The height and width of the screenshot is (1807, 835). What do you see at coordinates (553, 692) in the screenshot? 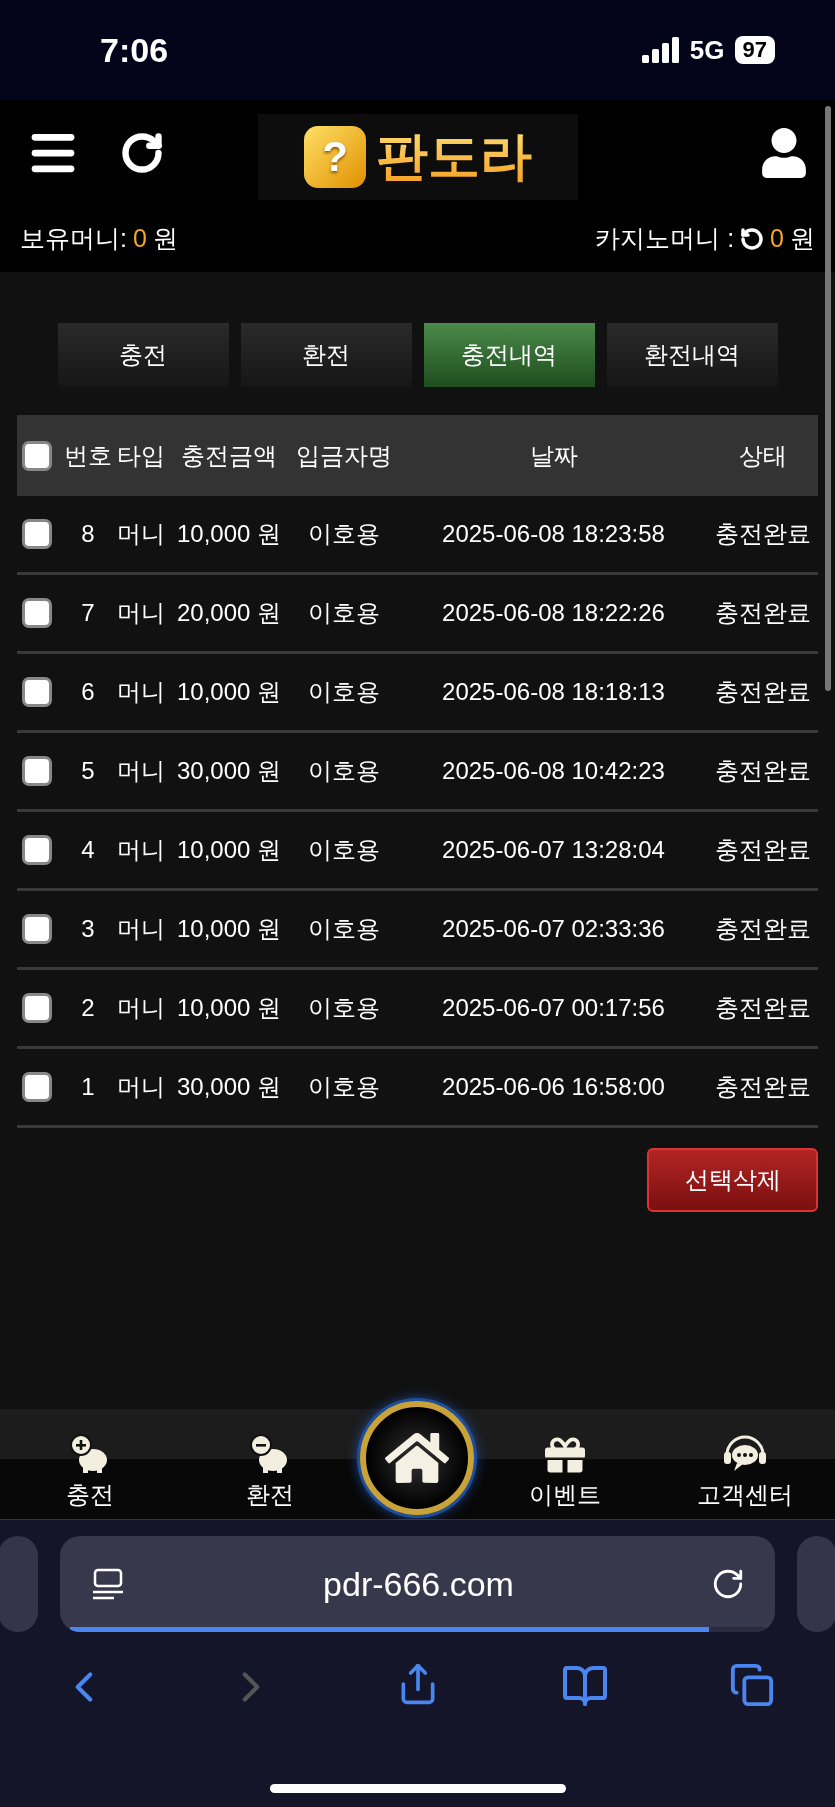
I see `table-cell-text: 2025-06-08 18:18:13` at bounding box center [553, 692].